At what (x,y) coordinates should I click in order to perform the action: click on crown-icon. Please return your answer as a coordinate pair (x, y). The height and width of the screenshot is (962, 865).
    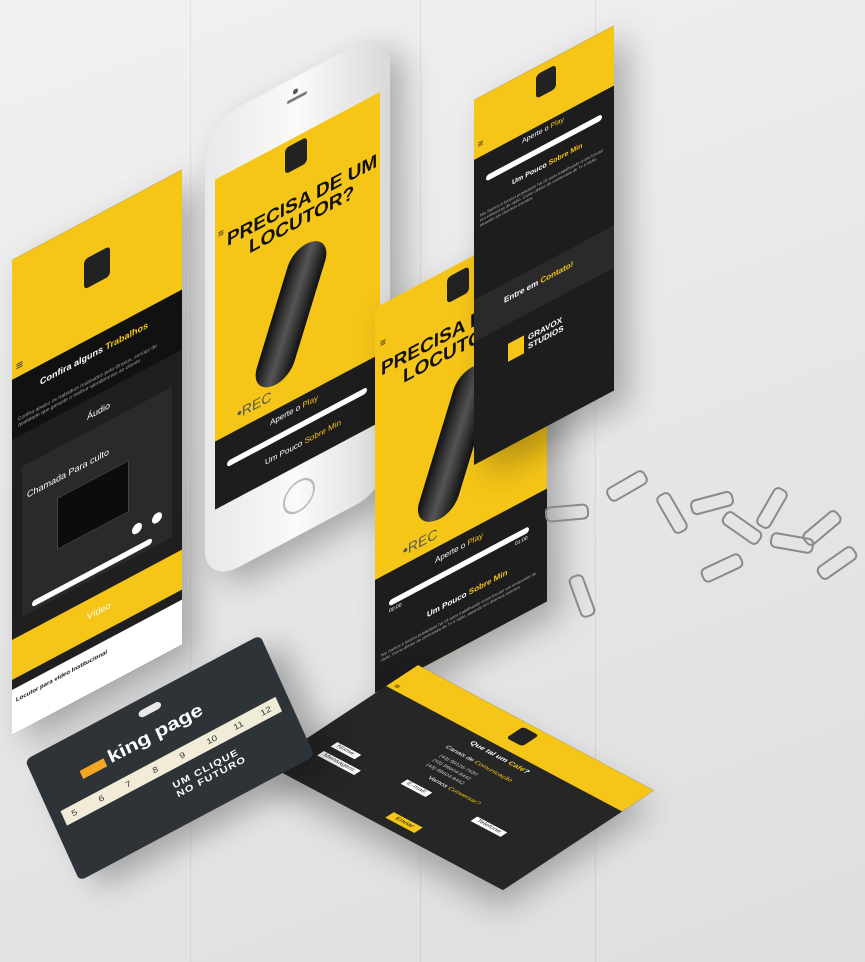
    Looking at the image, I should click on (93, 769).